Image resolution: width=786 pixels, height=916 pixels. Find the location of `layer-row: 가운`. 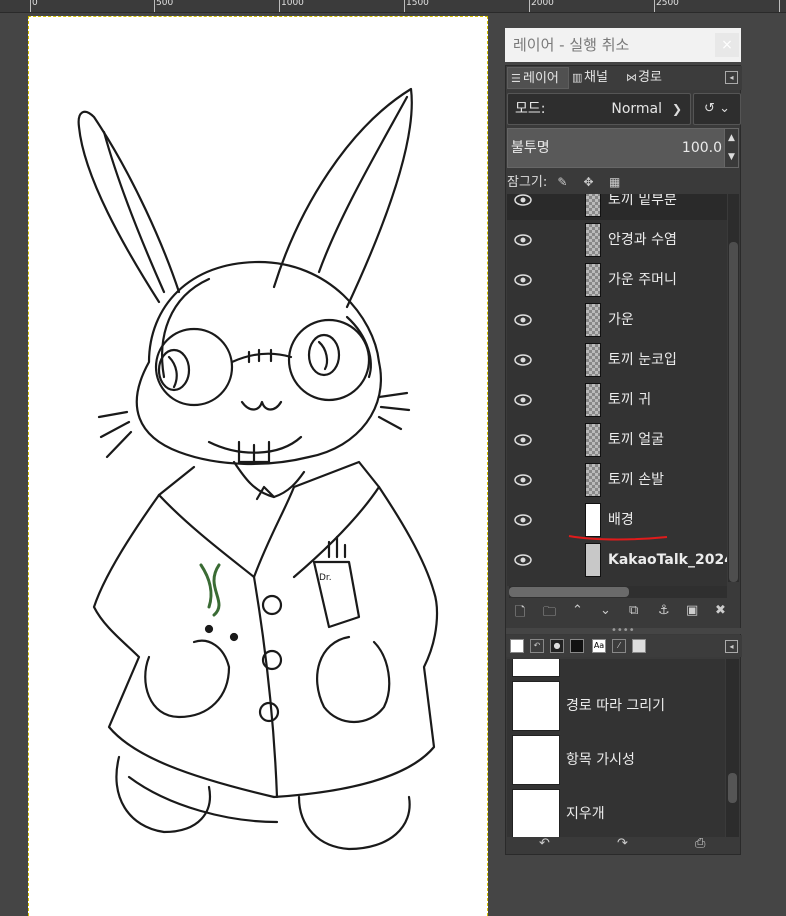

layer-row: 가운 is located at coordinates (617, 320).